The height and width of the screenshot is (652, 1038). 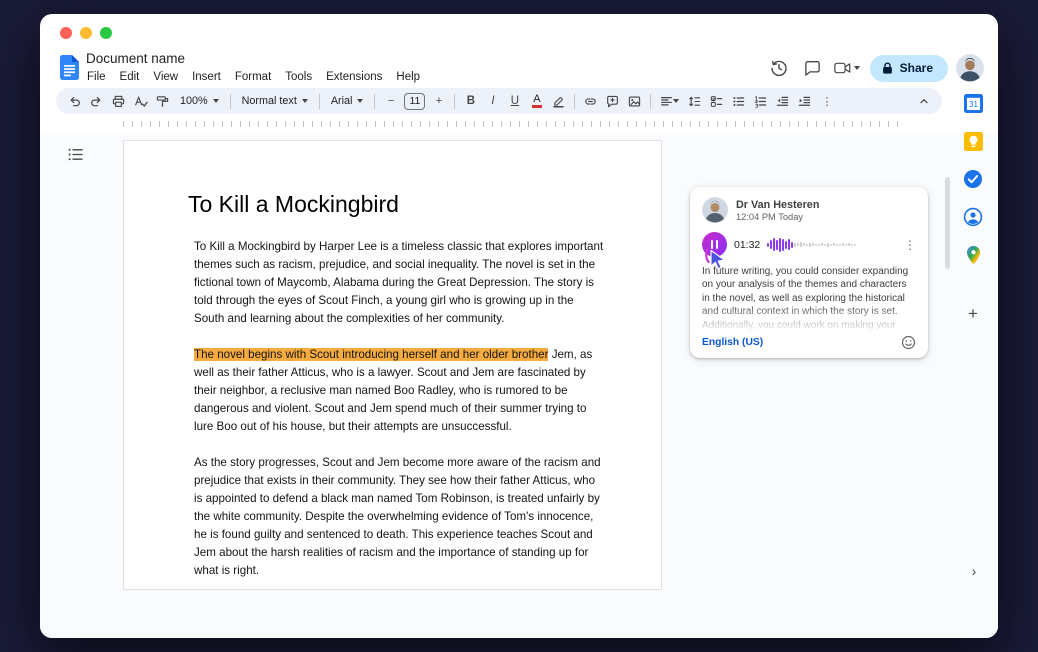 What do you see at coordinates (75, 154) in the screenshot?
I see `show-outline-button` at bounding box center [75, 154].